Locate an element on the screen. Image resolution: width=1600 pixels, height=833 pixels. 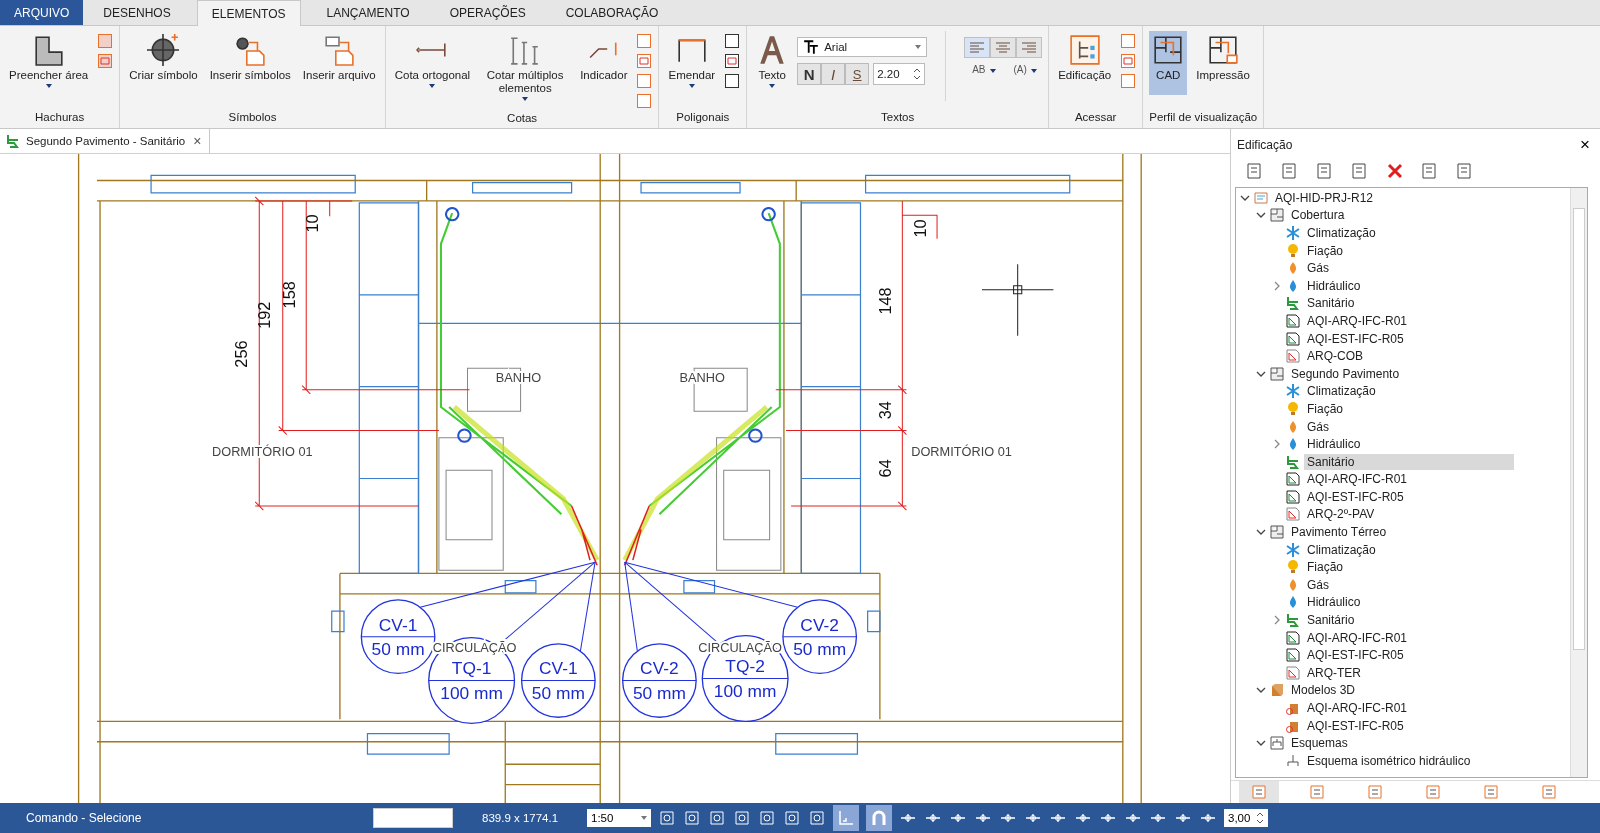
step-field: 3,00 is located at coordinates (1246, 818).